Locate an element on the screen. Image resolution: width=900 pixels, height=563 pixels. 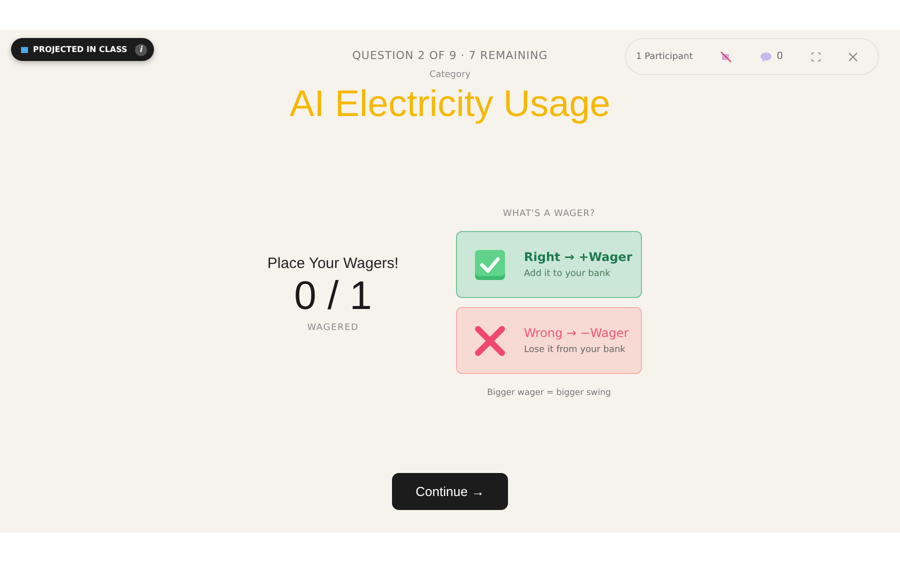
wager-footnote: Bigger wager = bigger swing is located at coordinates (549, 393).